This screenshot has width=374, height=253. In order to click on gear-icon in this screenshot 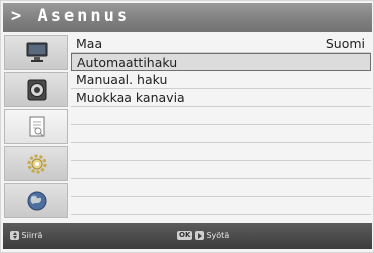, I will do `click(37, 164)`.